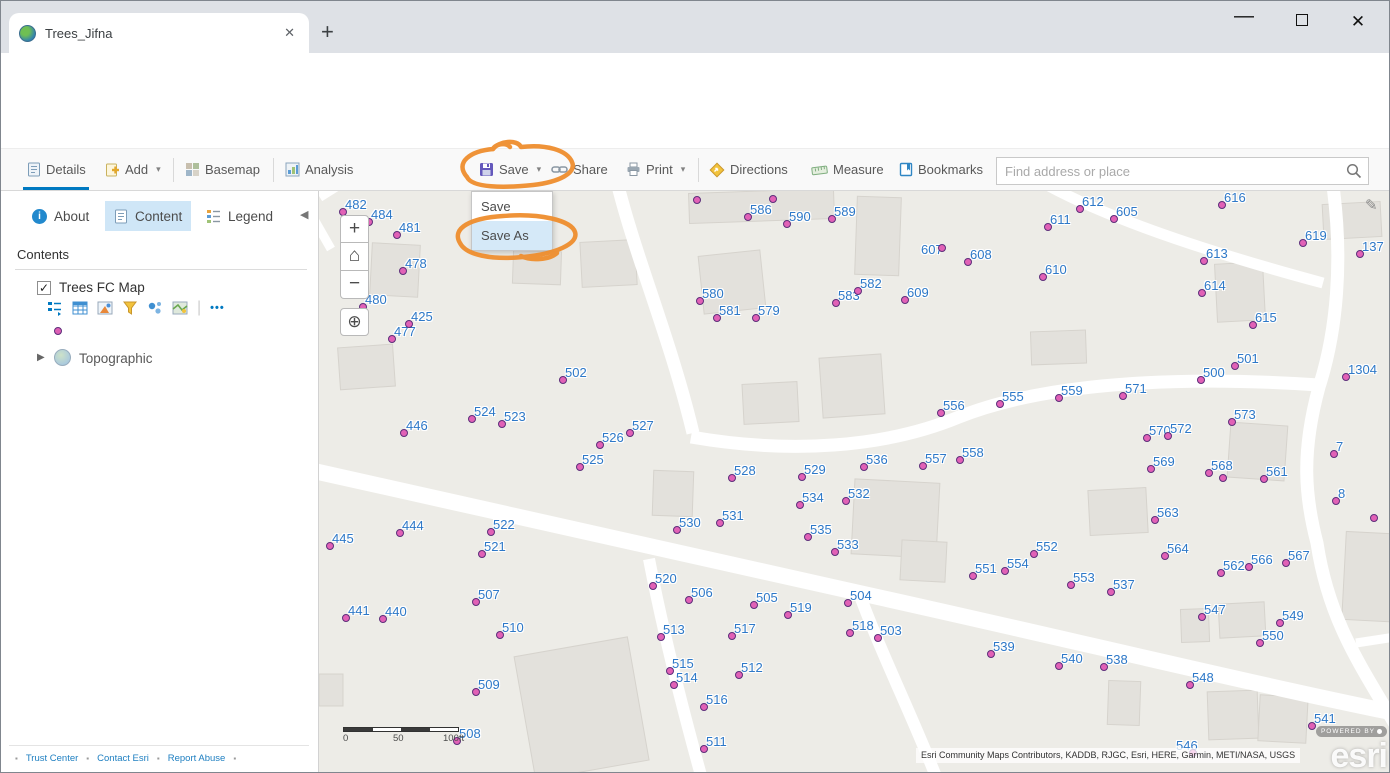 Image resolution: width=1390 pixels, height=773 pixels. I want to click on tab-content: Content, so click(148, 216).